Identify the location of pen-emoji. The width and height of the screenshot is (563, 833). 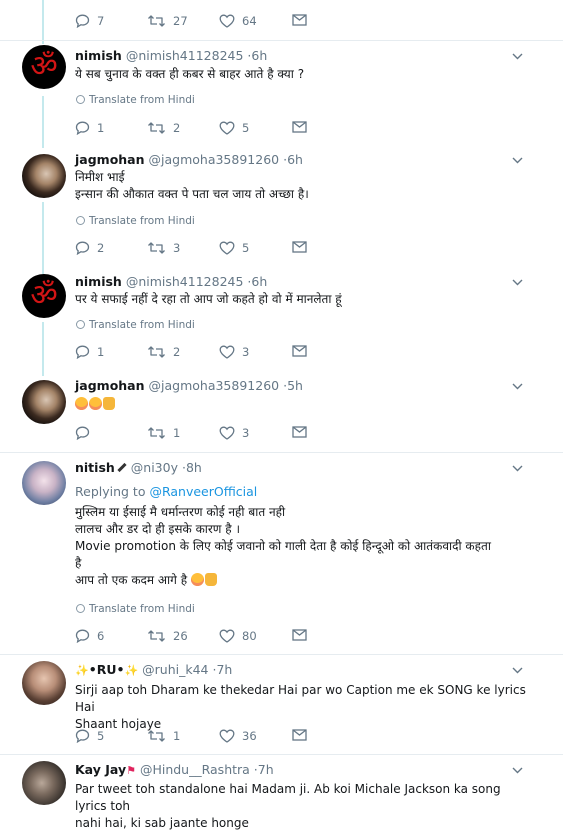
(122, 467).